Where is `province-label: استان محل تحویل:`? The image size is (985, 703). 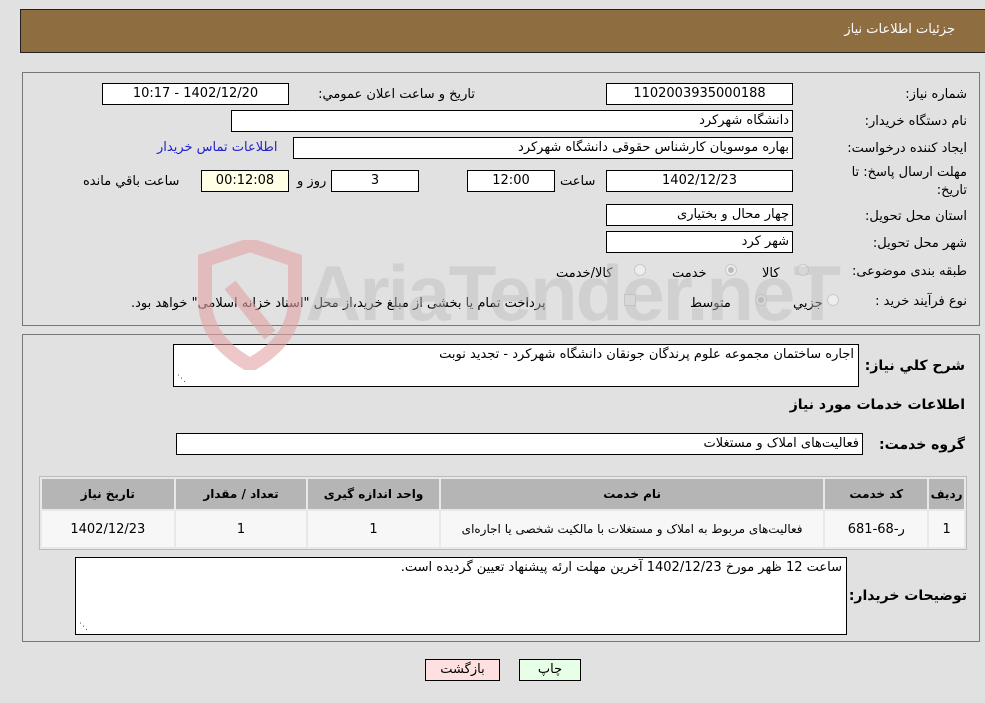 province-label: استان محل تحویل: is located at coordinates (916, 216).